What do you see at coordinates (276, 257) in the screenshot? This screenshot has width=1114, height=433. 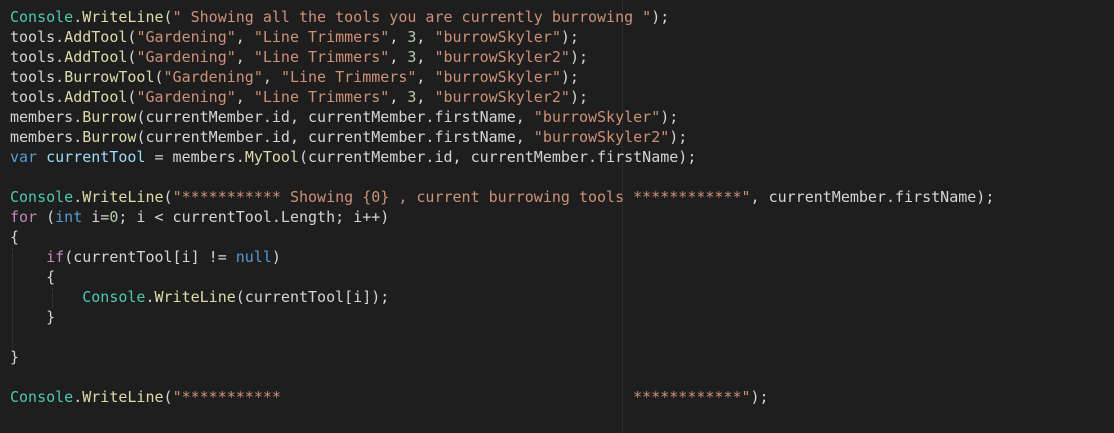 I see `text-token: )` at bounding box center [276, 257].